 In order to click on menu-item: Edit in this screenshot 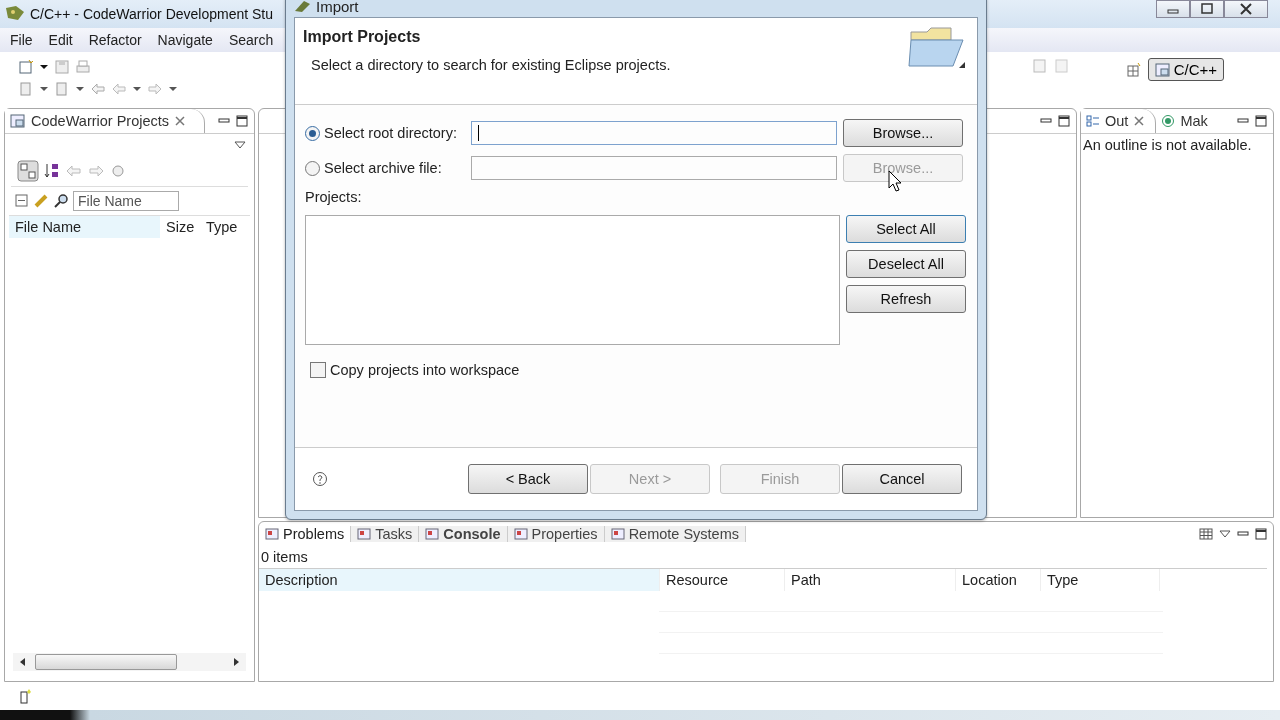, I will do `click(60, 40)`.